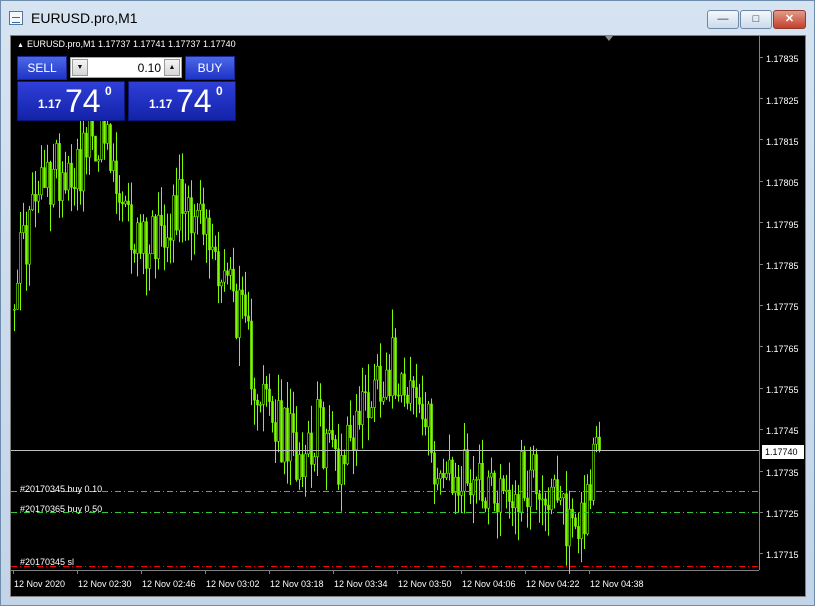 The image size is (815, 606). Describe the element at coordinates (407, 18) in the screenshot. I see `title-bar: EURUSD.pro,M1 — □ ✕` at that location.